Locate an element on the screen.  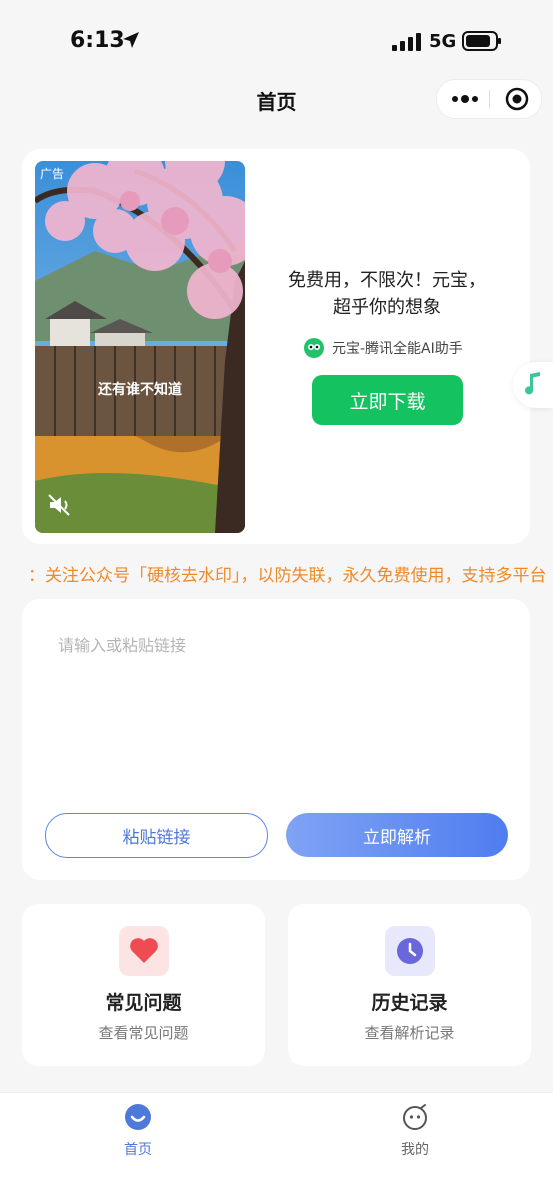
paste-link-button: 粘贴链接 is located at coordinates (156, 835).